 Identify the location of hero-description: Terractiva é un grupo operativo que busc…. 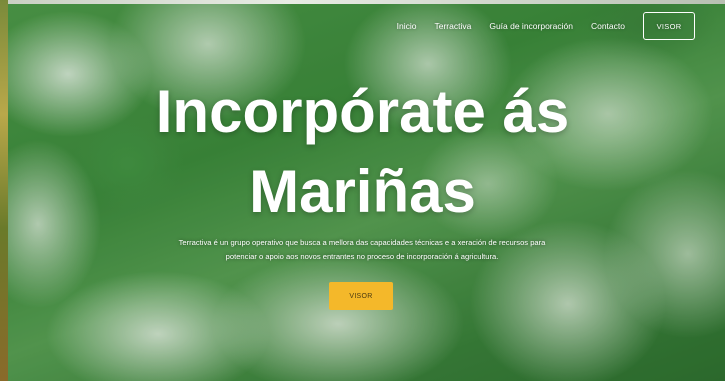
(362, 250).